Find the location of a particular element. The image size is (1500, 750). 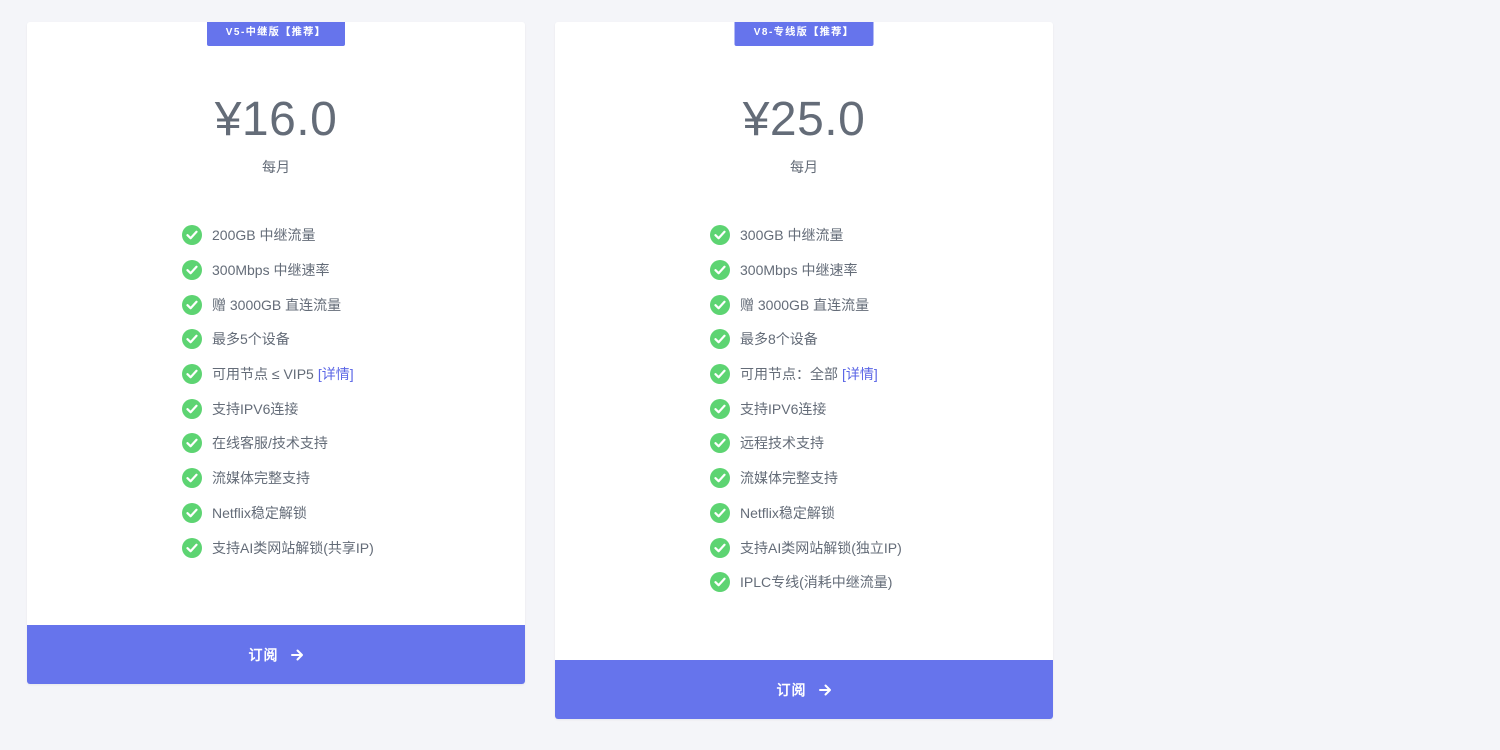

feature-text: IPLC专线(消耗中继流量) is located at coordinates (816, 582).